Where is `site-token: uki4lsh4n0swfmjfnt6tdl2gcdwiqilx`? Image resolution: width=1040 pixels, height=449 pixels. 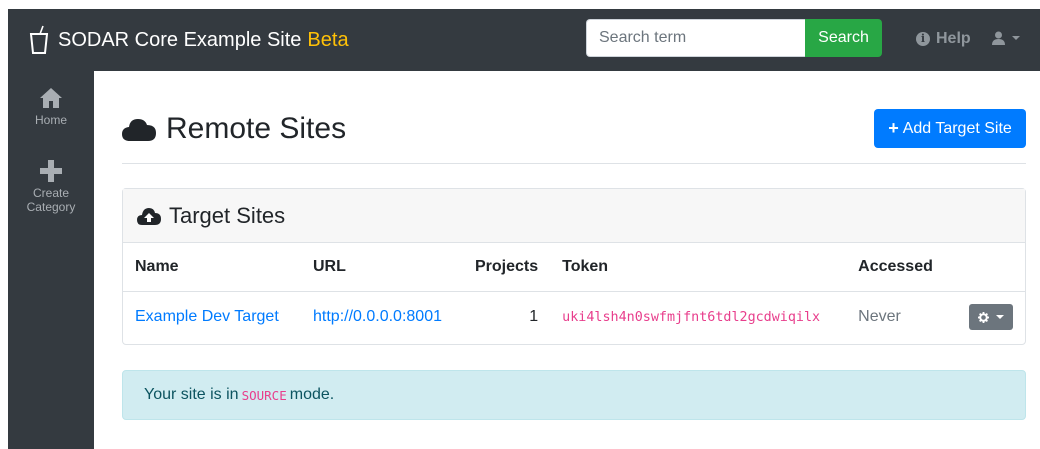 site-token: uki4lsh4n0swfmjfnt6tdl2gcdwiqilx is located at coordinates (691, 318).